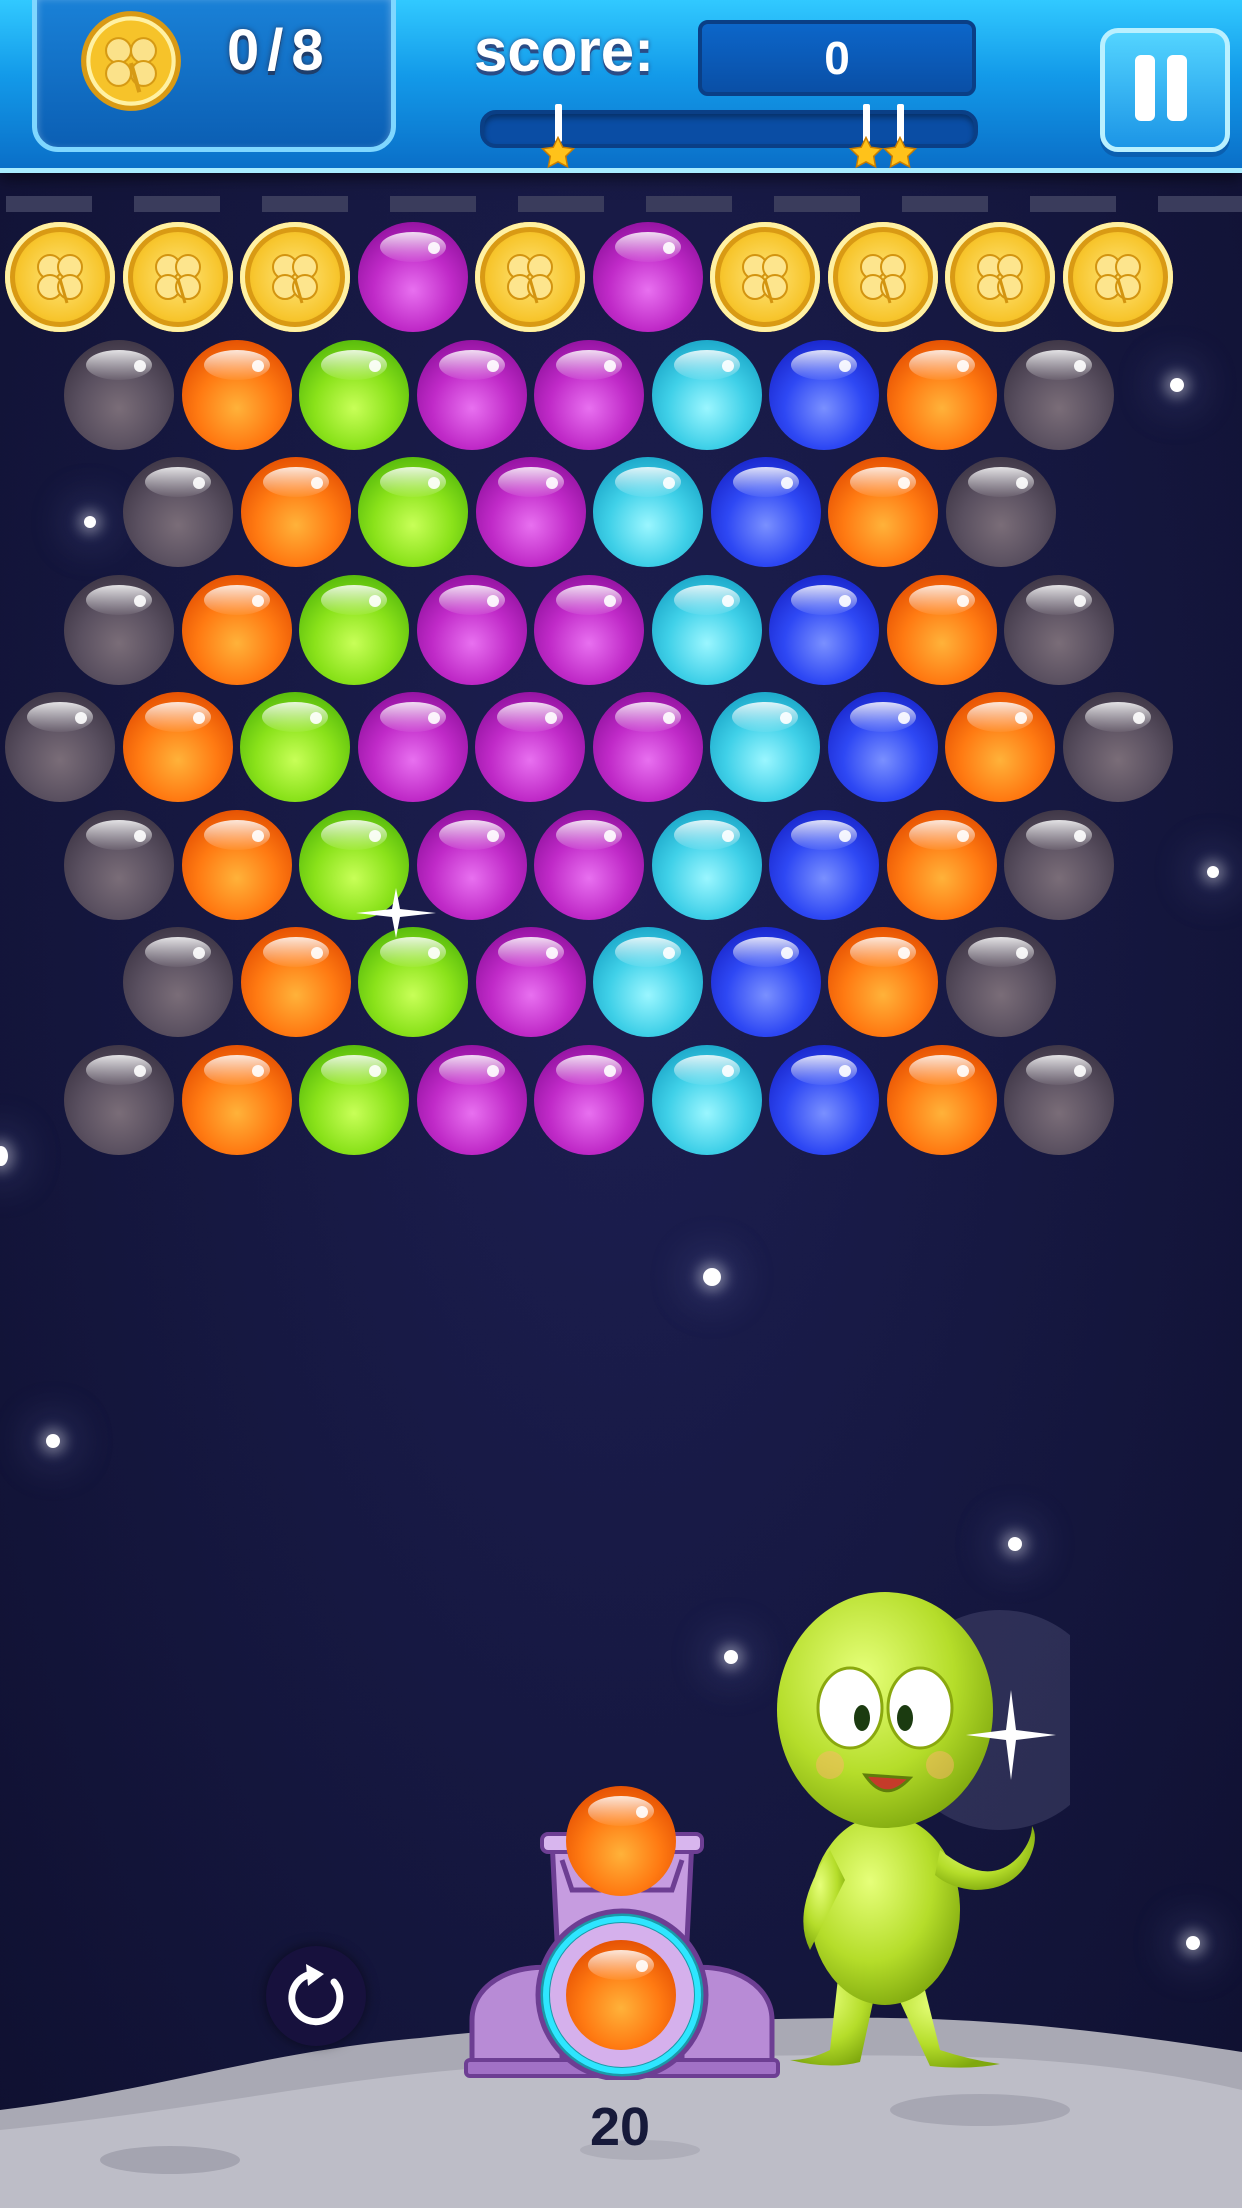 Image resolution: width=1242 pixels, height=2208 pixels. What do you see at coordinates (131, 61) in the screenshot?
I see `clover-coin-icon` at bounding box center [131, 61].